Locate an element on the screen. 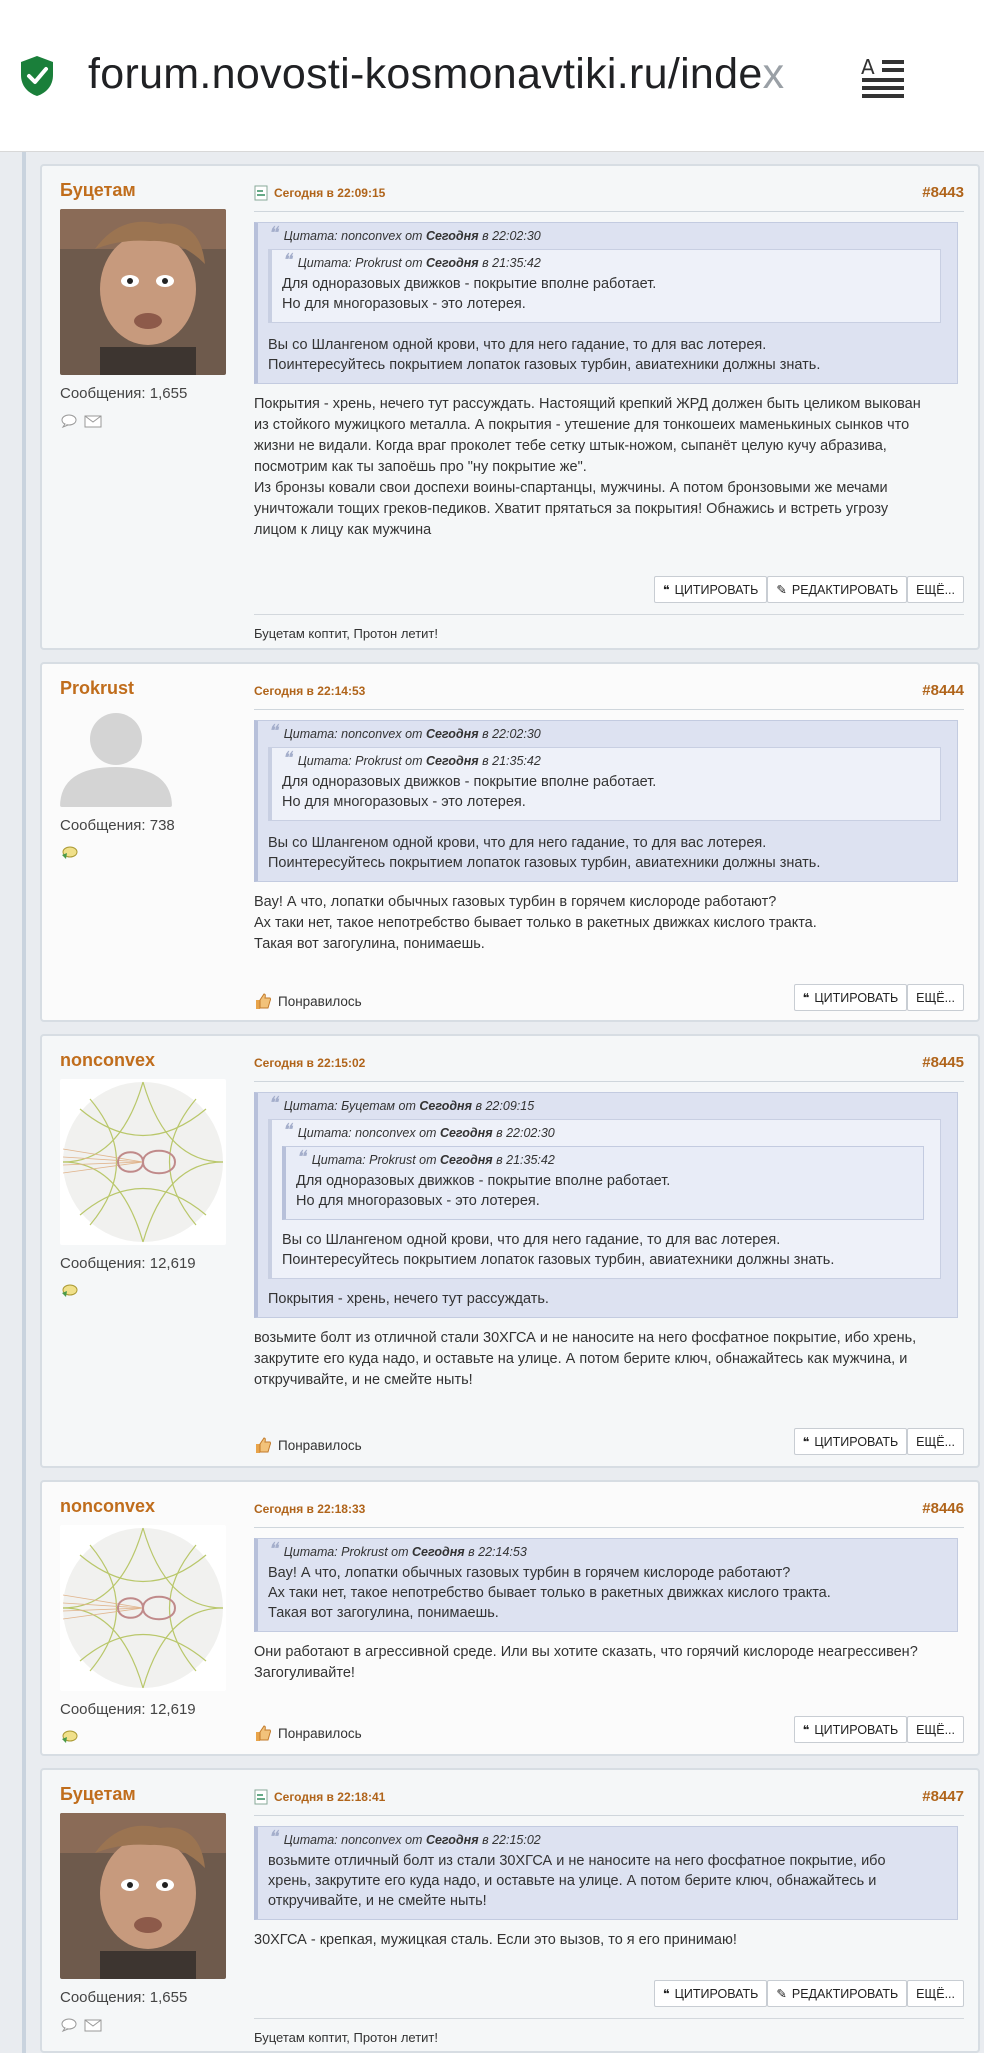 This screenshot has height=2053, width=984. quote-header: ❝ Цитата: Prokrust от Сегодня в 22:14:53 is located at coordinates (397, 1549).